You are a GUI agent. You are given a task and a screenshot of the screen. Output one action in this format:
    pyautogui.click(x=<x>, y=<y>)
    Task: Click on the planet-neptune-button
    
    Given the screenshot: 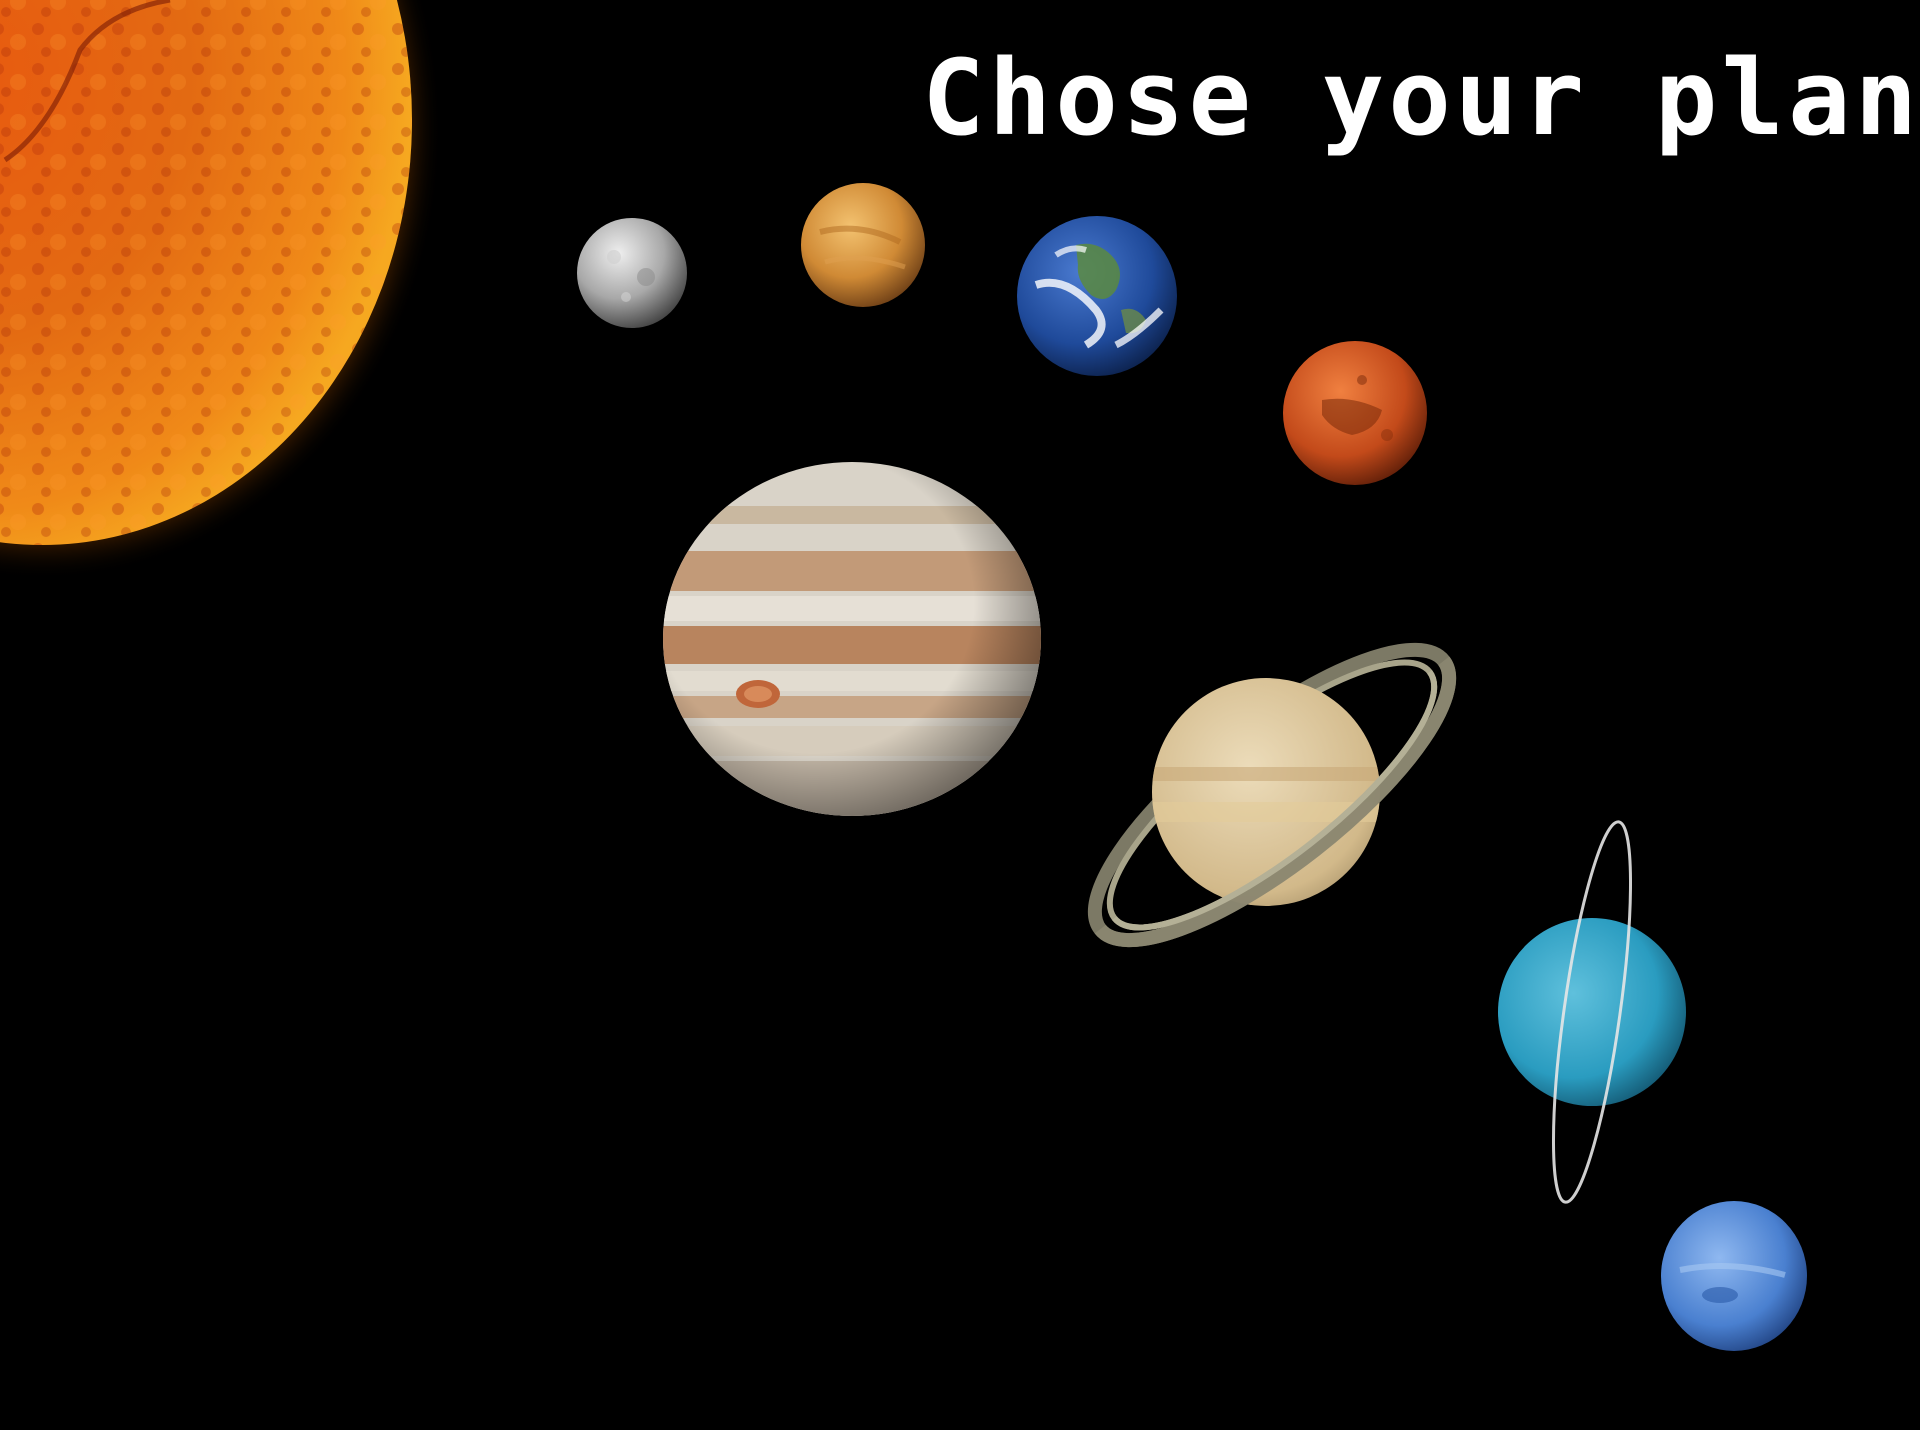 What is the action you would take?
    pyautogui.click(x=1734, y=1276)
    